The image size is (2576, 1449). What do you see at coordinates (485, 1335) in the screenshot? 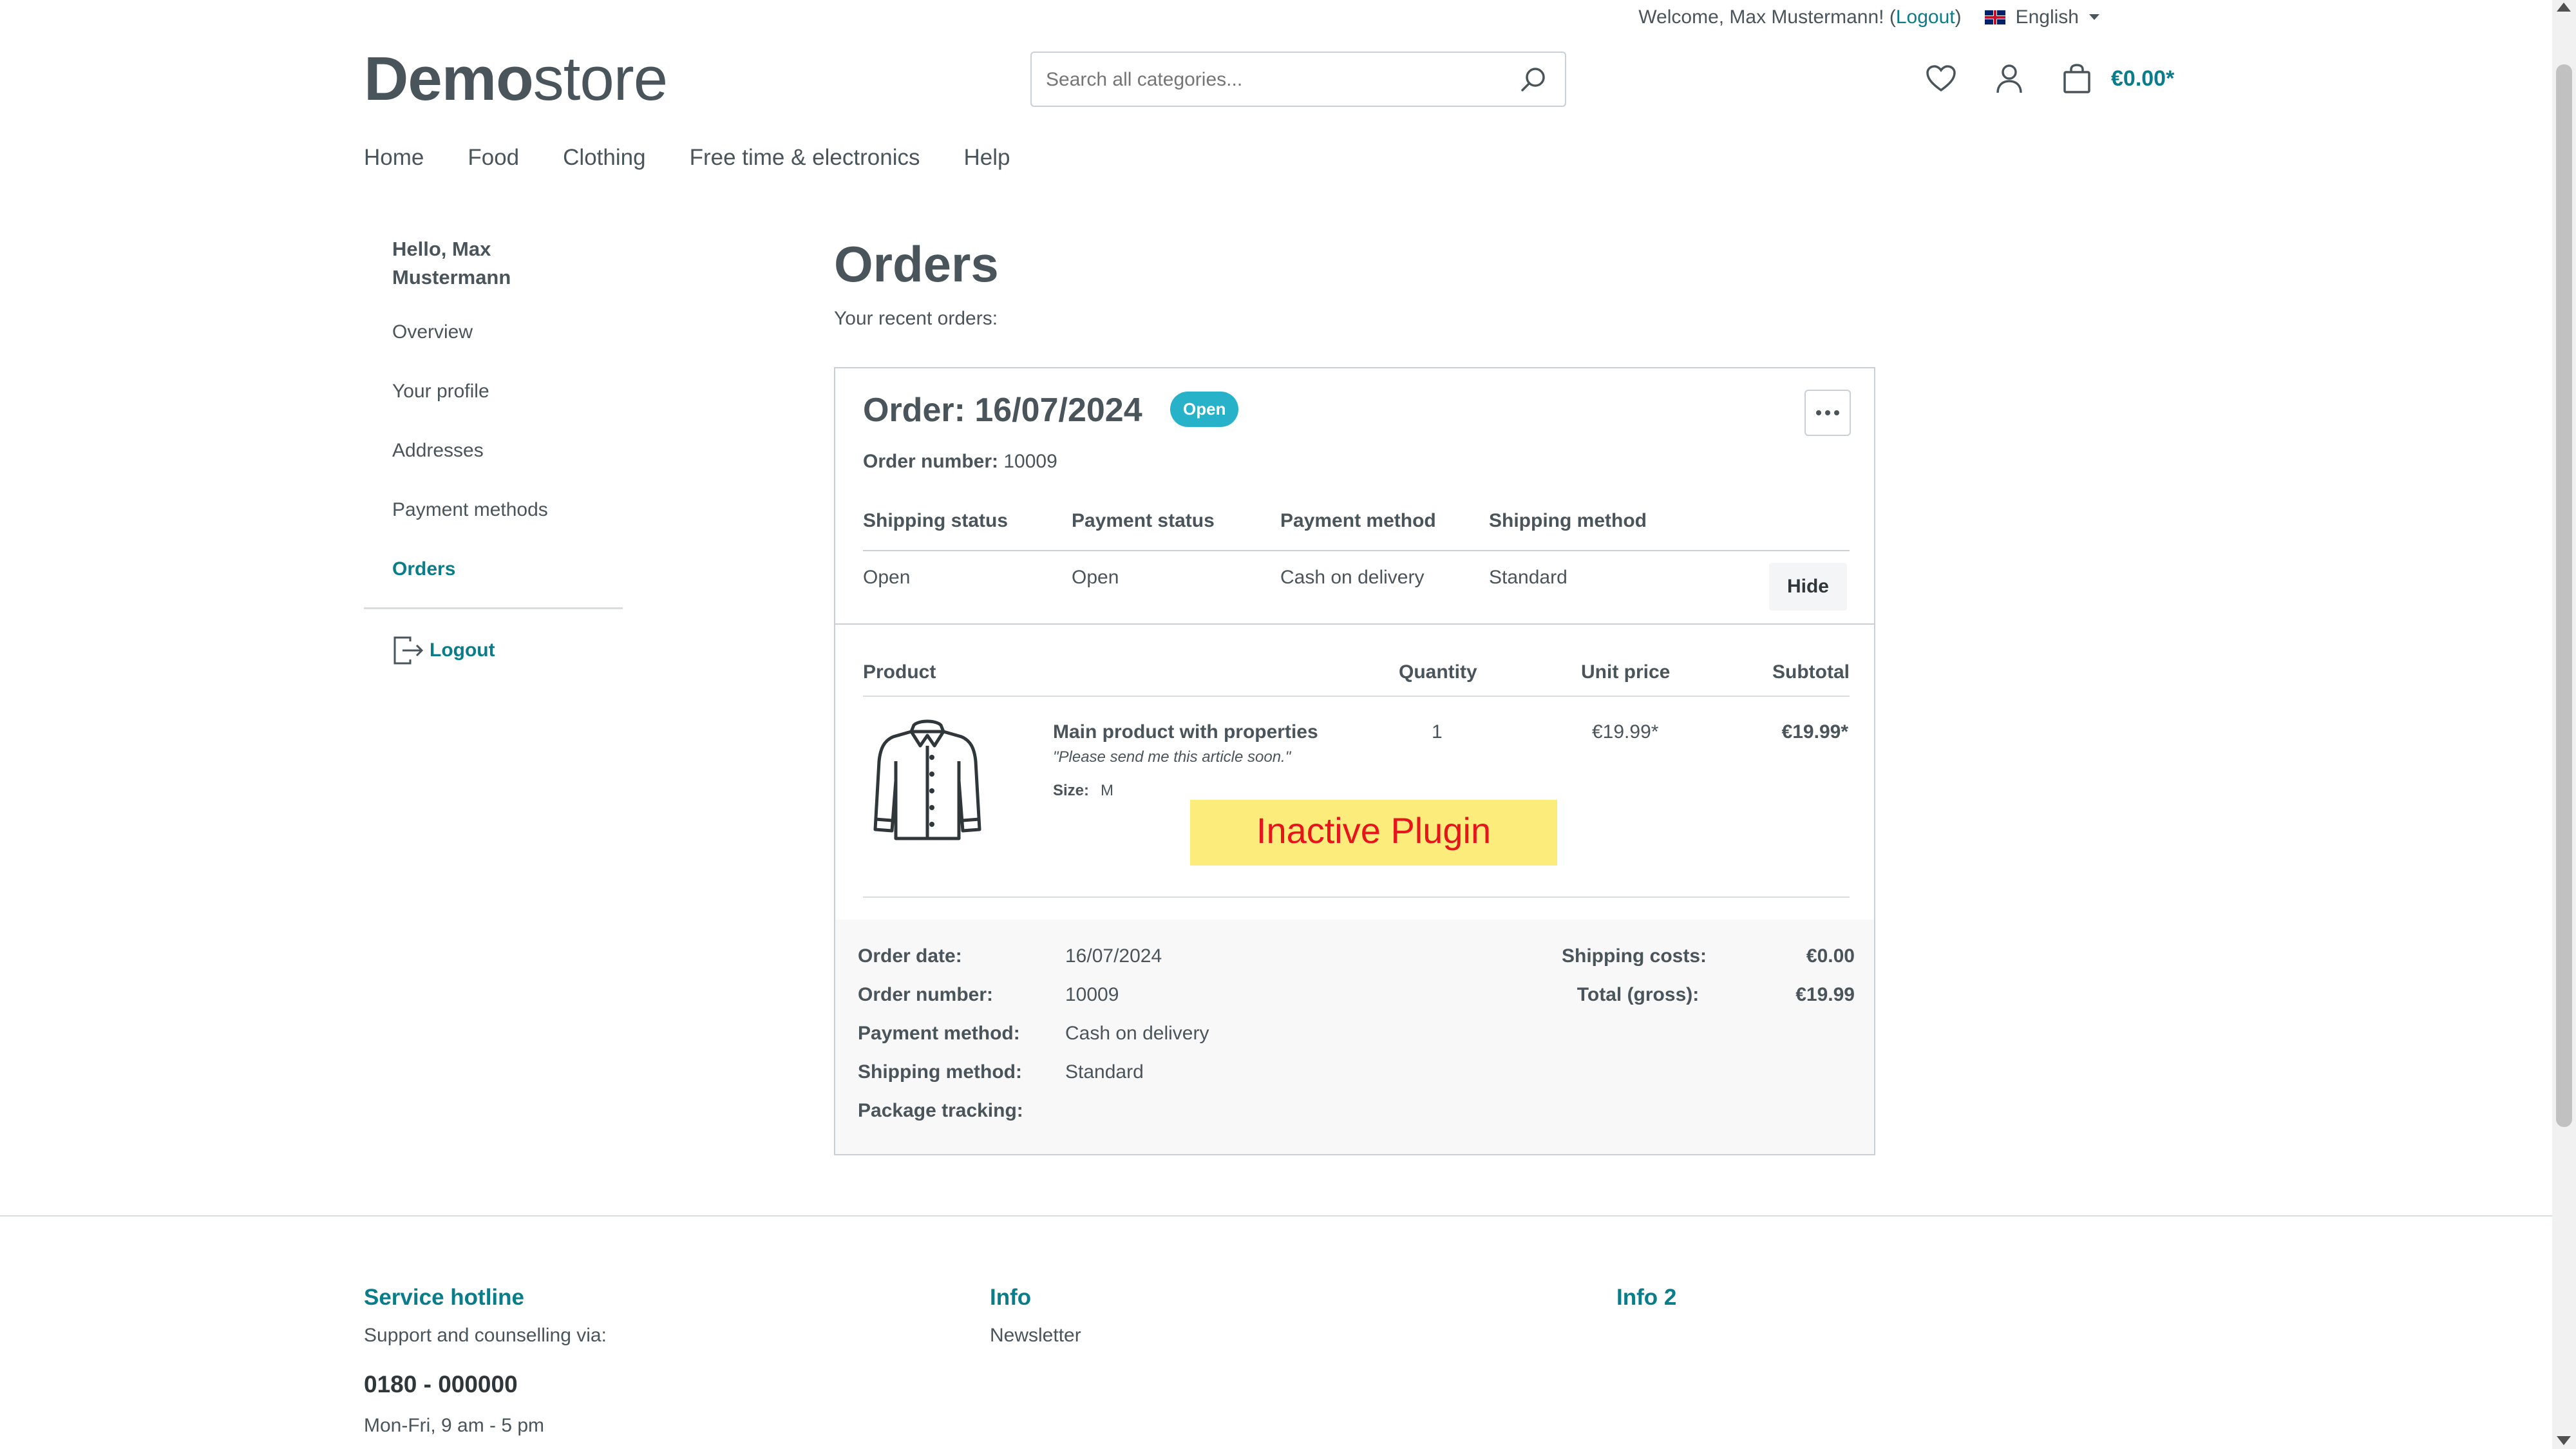
I see `footer-hotline-text: Support and counselling via:` at bounding box center [485, 1335].